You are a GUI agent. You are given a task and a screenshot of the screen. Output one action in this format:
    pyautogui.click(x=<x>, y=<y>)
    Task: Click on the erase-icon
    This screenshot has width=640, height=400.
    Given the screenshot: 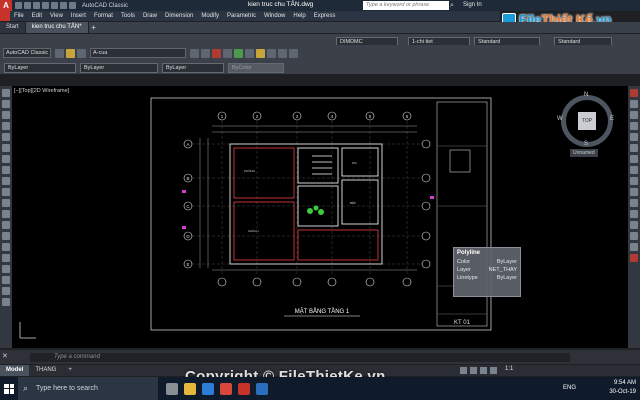 What is the action you would take?
    pyautogui.click(x=634, y=93)
    